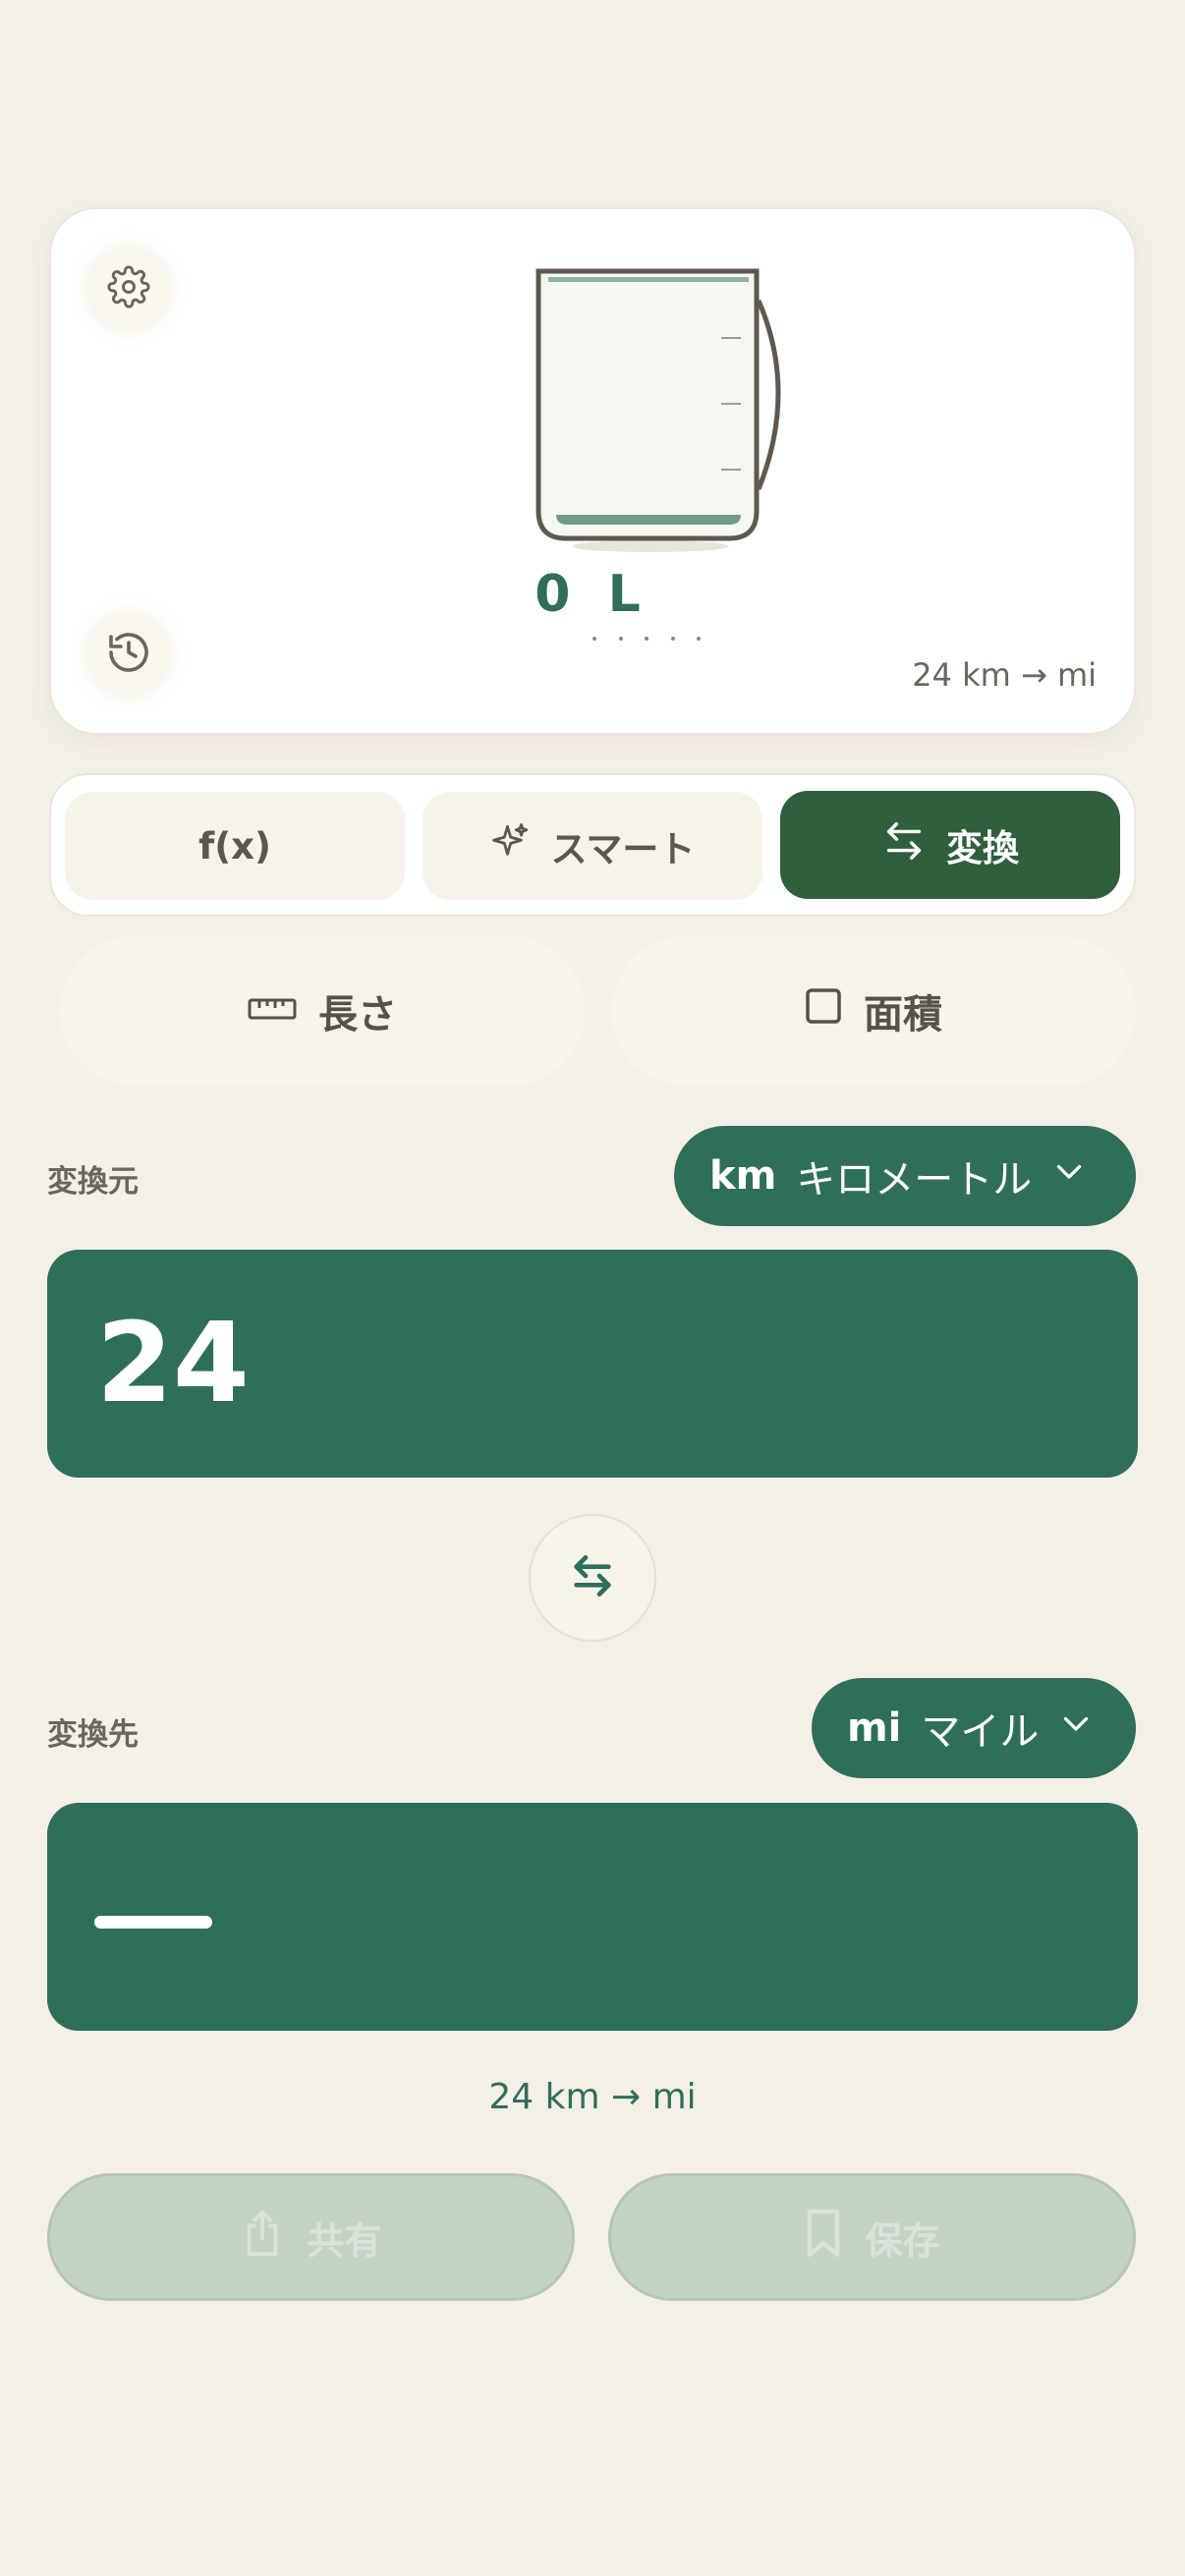 This screenshot has height=2576, width=1185. What do you see at coordinates (914, 1180) in the screenshot?
I see `from-unit-name: キロメートル` at bounding box center [914, 1180].